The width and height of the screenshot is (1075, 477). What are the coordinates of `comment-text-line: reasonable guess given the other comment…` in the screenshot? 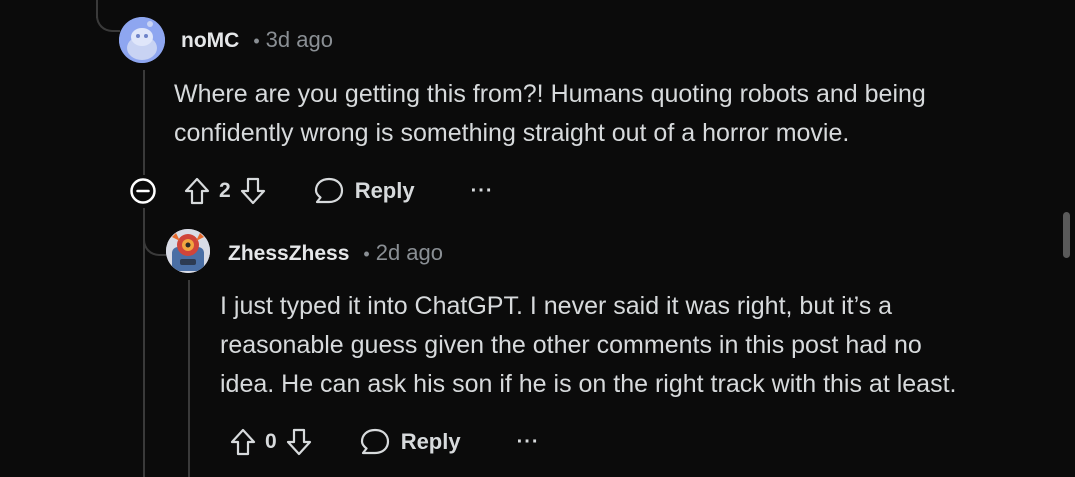 It's located at (571, 345).